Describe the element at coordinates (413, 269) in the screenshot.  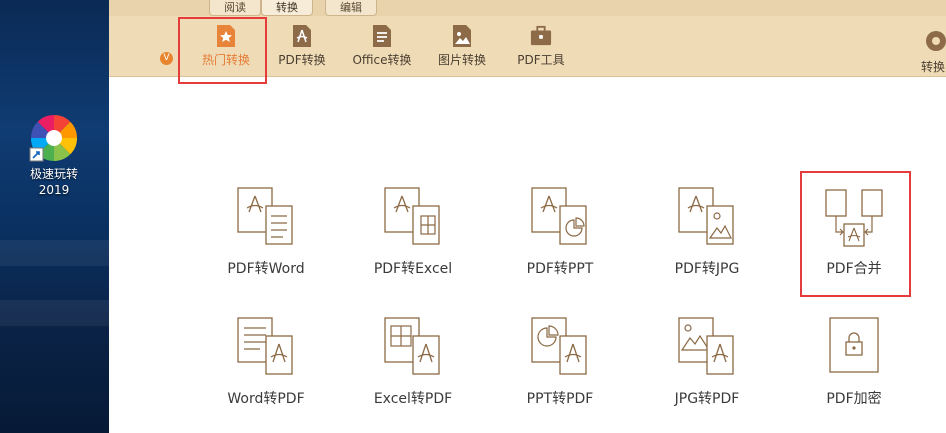
I see `tile-label: PDF转Excel` at that location.